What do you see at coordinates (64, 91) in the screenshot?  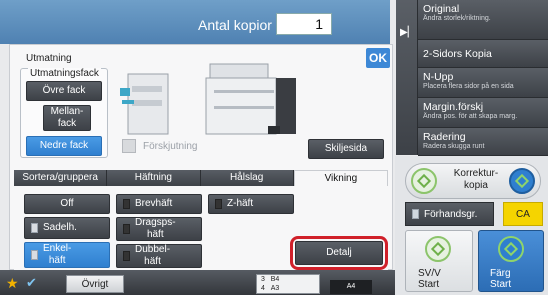 I see `tray-upper-button: Övre fack` at bounding box center [64, 91].